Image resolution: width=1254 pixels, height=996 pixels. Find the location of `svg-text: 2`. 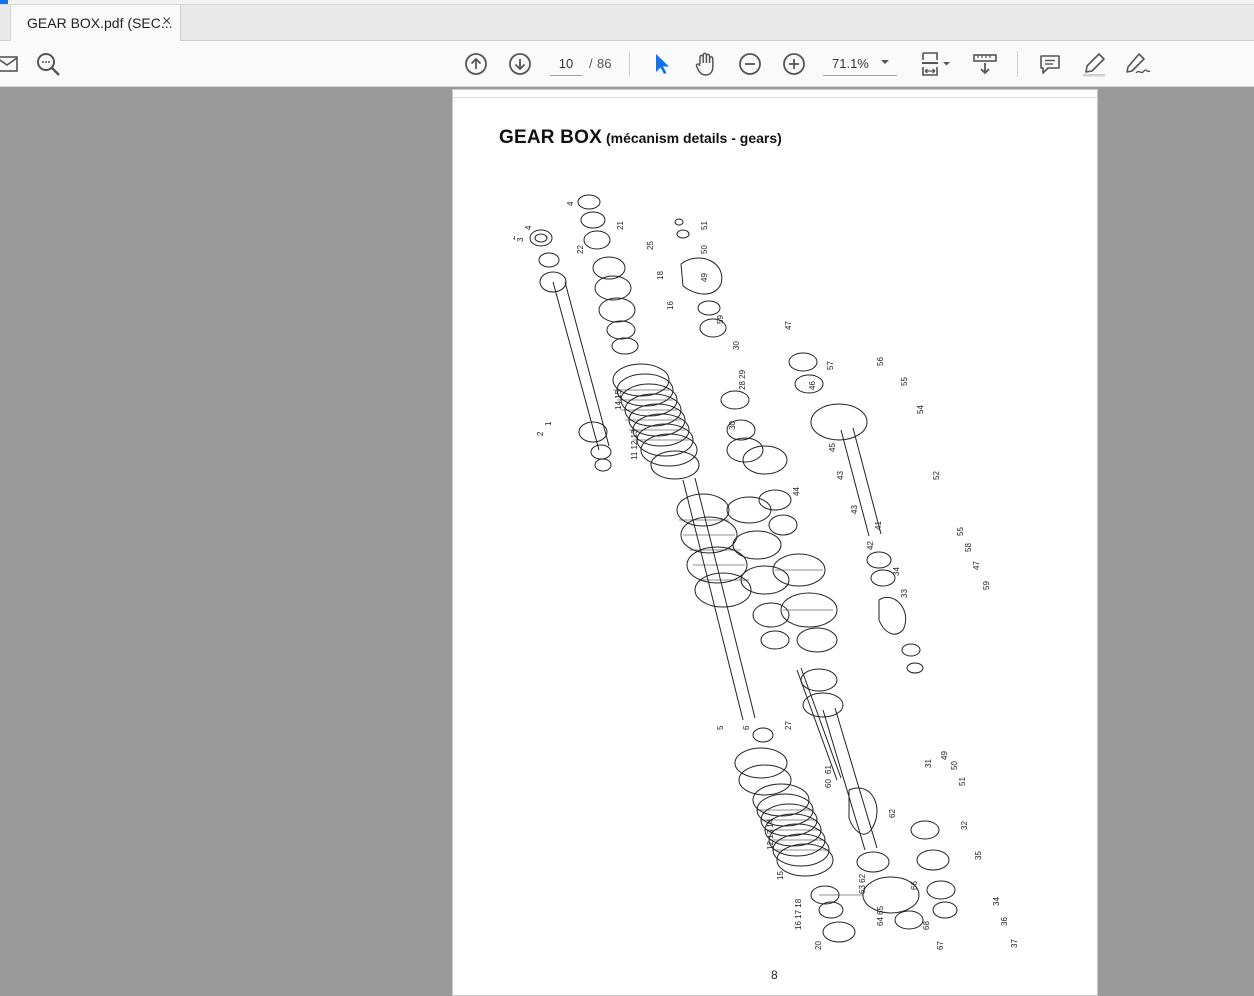

svg-text: 2 is located at coordinates (540, 433).